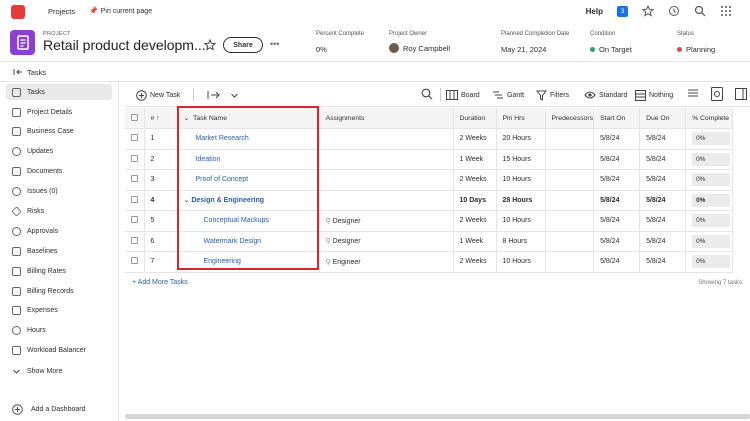 The height and width of the screenshot is (421, 750). Describe the element at coordinates (223, 95) in the screenshot. I see `export-button` at that location.